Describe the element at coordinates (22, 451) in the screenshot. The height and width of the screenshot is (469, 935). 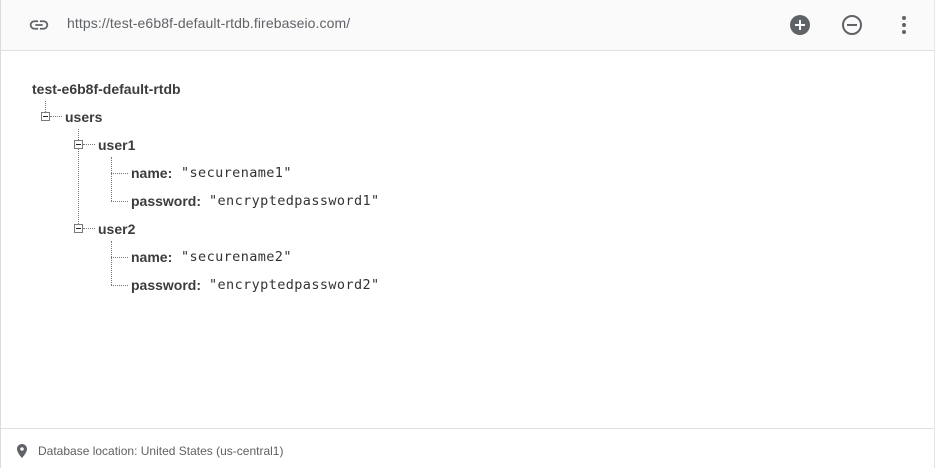
I see `location-pin-icon` at that location.